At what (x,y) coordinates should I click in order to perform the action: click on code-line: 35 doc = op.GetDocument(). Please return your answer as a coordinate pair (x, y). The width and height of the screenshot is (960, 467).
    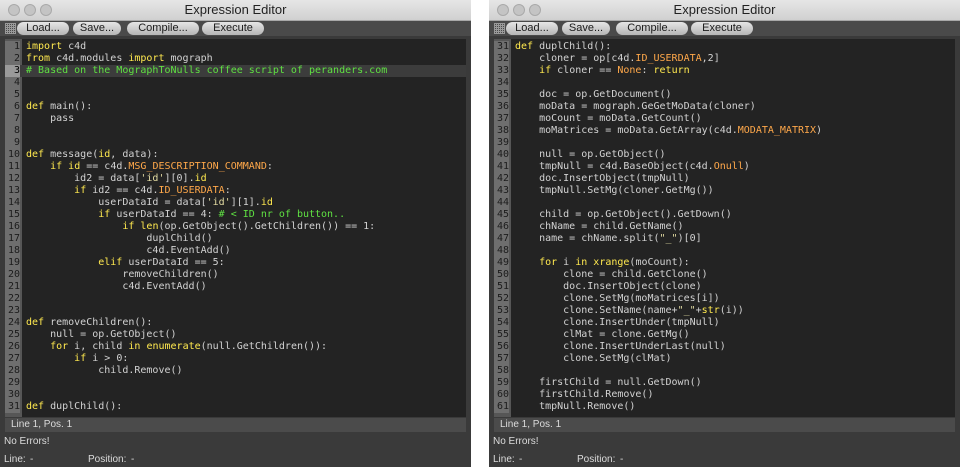
    Looking at the image, I should click on (724, 95).